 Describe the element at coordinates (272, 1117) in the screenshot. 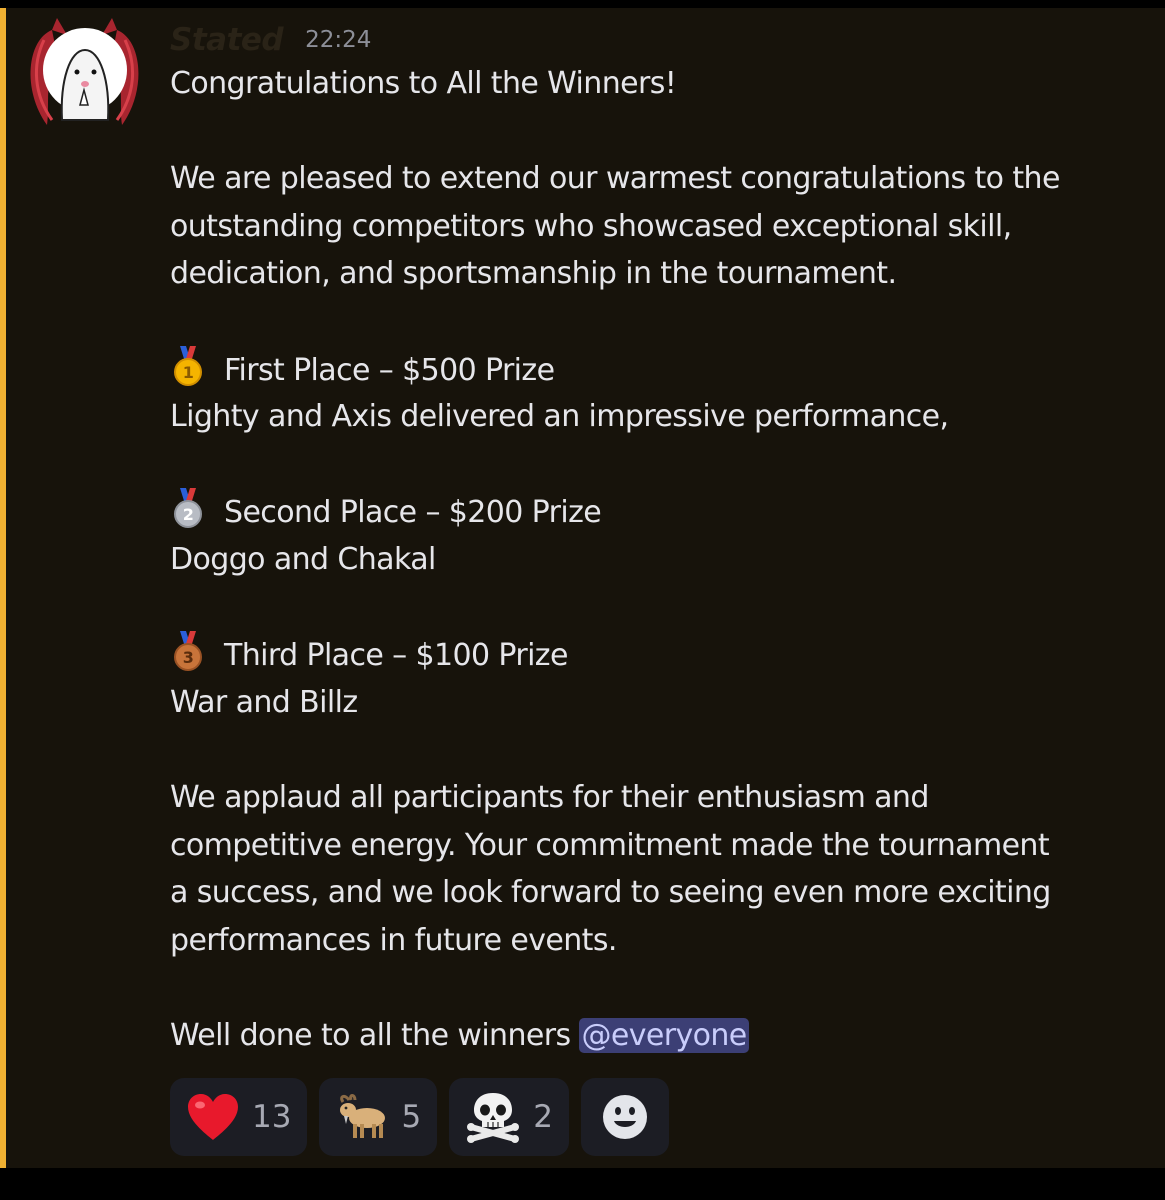

I see `reaction-count: 13` at that location.